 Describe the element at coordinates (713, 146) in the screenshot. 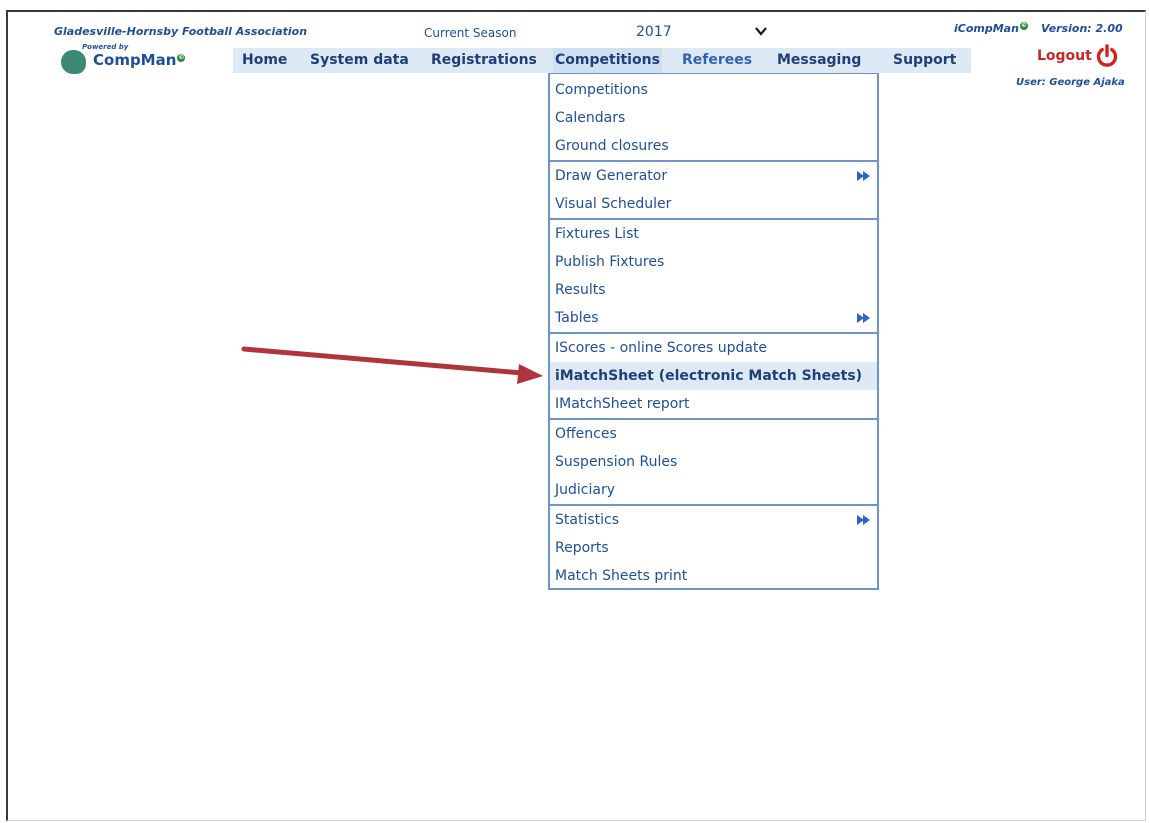

I see `dropdown-item-ground-closures: Ground closures` at that location.